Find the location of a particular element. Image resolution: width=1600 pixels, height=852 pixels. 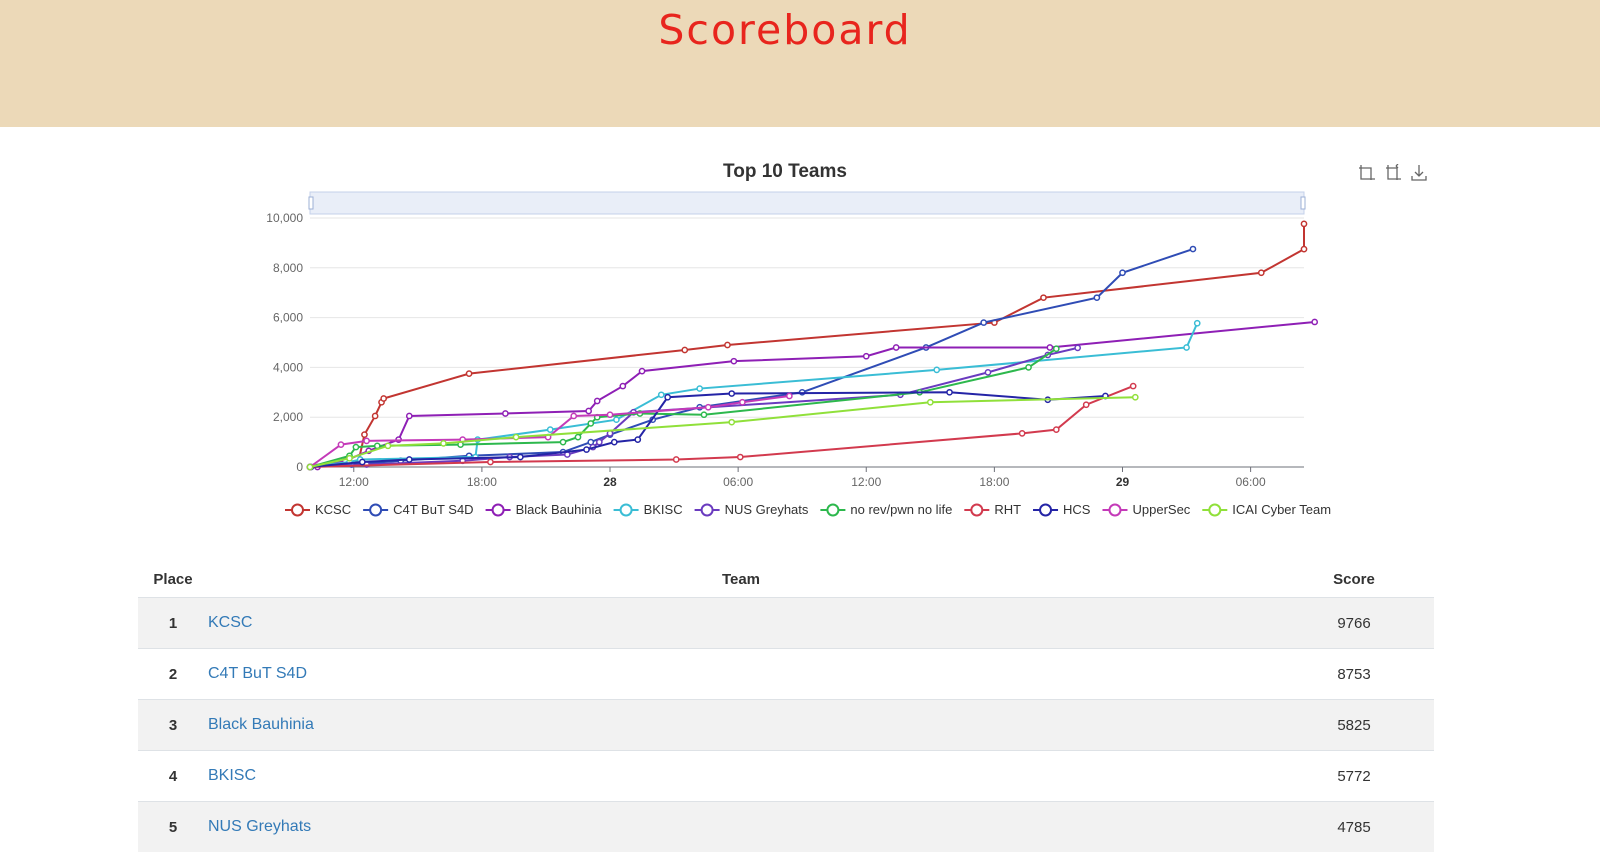

table-row: 1 KCSC 9766 is located at coordinates (786, 623).